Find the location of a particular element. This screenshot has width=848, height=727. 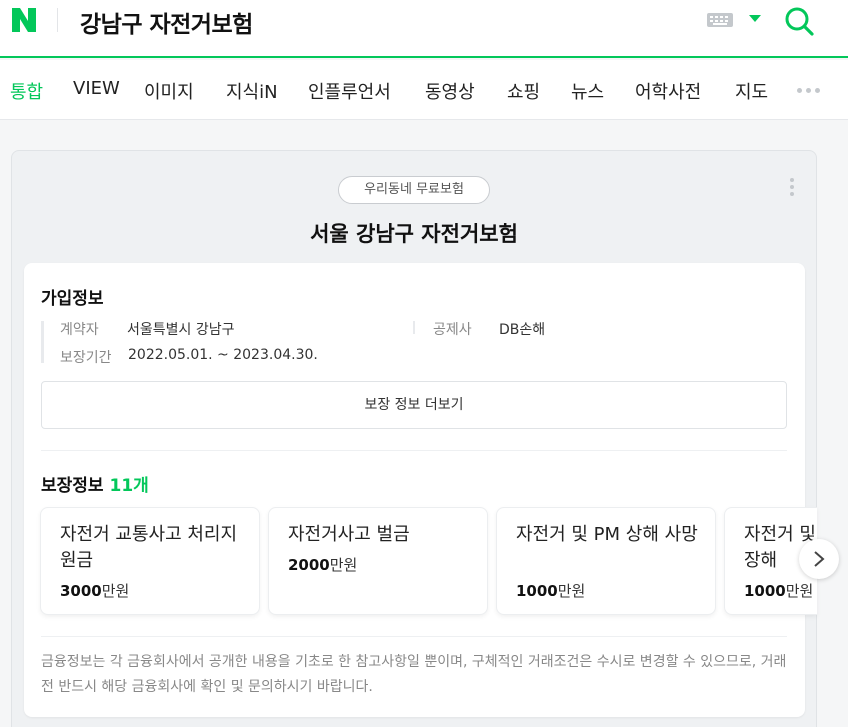

tab-view: VIEW is located at coordinates (96, 88).